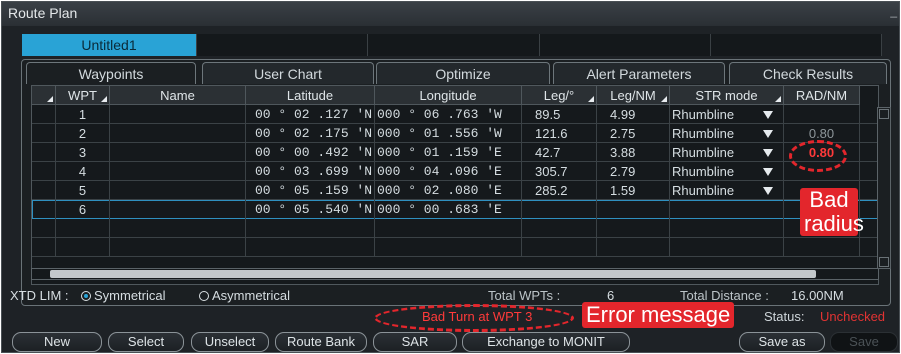  What do you see at coordinates (448, 190) in the screenshot?
I see `cell-longitude: 000 ° 02 .080 'E` at bounding box center [448, 190].